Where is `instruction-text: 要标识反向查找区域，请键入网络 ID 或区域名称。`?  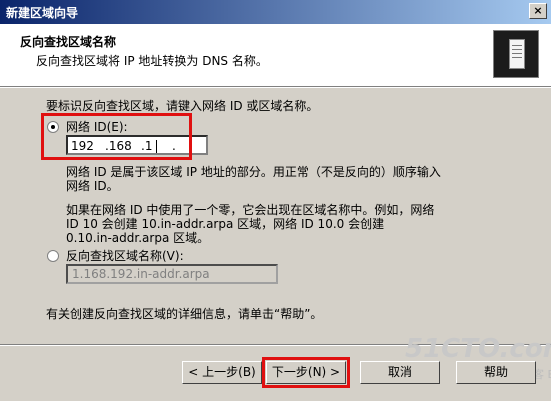 instruction-text: 要标识反向查找区域，请键入网络 ID 或区域名称。 is located at coordinates (182, 106).